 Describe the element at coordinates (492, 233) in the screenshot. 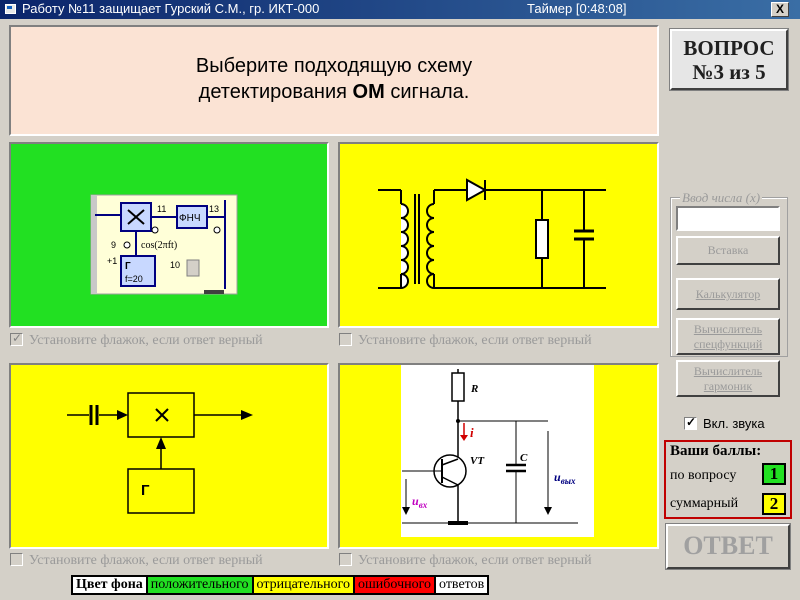

I see `diagram-diode-detector` at that location.